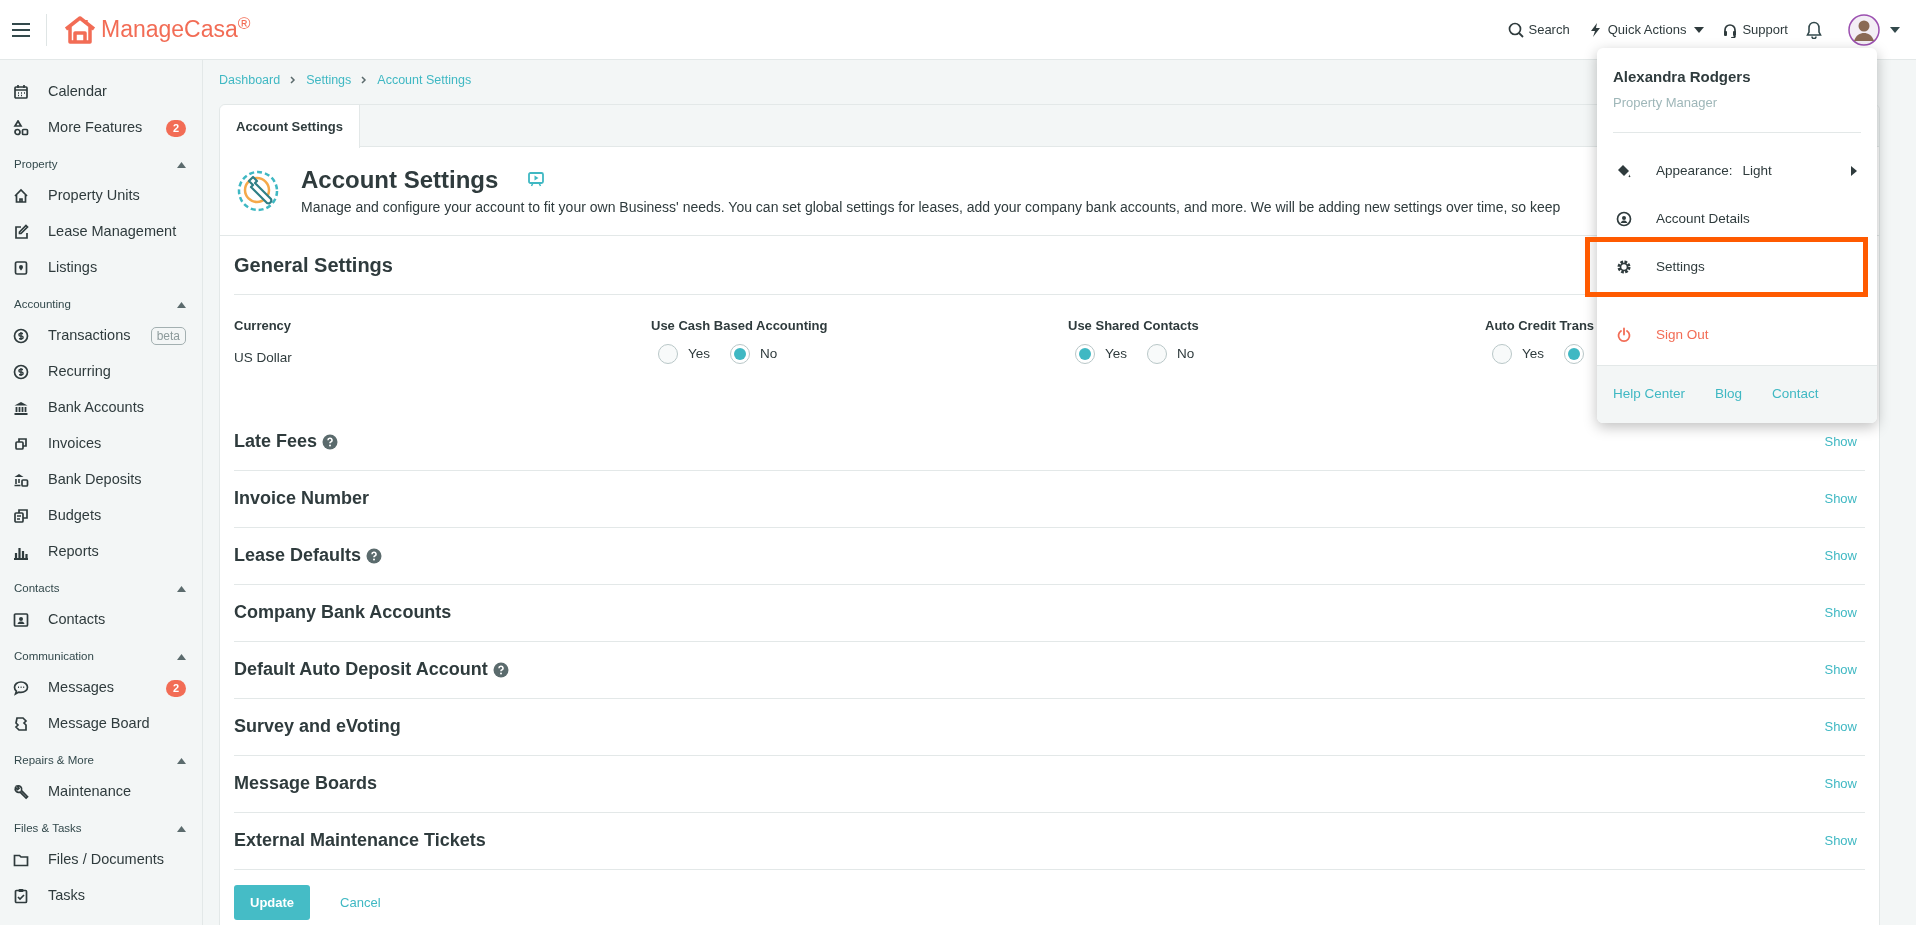 The image size is (1916, 925). What do you see at coordinates (1737, 171) in the screenshot?
I see `menu-item: Appearance: Light` at bounding box center [1737, 171].